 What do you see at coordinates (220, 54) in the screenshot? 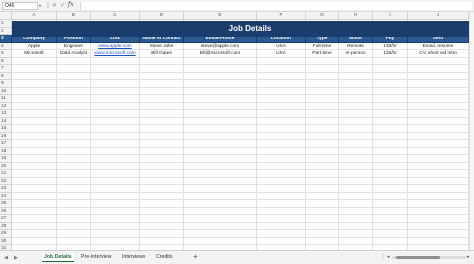
I see `data-cell: bill@microsoft.com` at bounding box center [220, 54].